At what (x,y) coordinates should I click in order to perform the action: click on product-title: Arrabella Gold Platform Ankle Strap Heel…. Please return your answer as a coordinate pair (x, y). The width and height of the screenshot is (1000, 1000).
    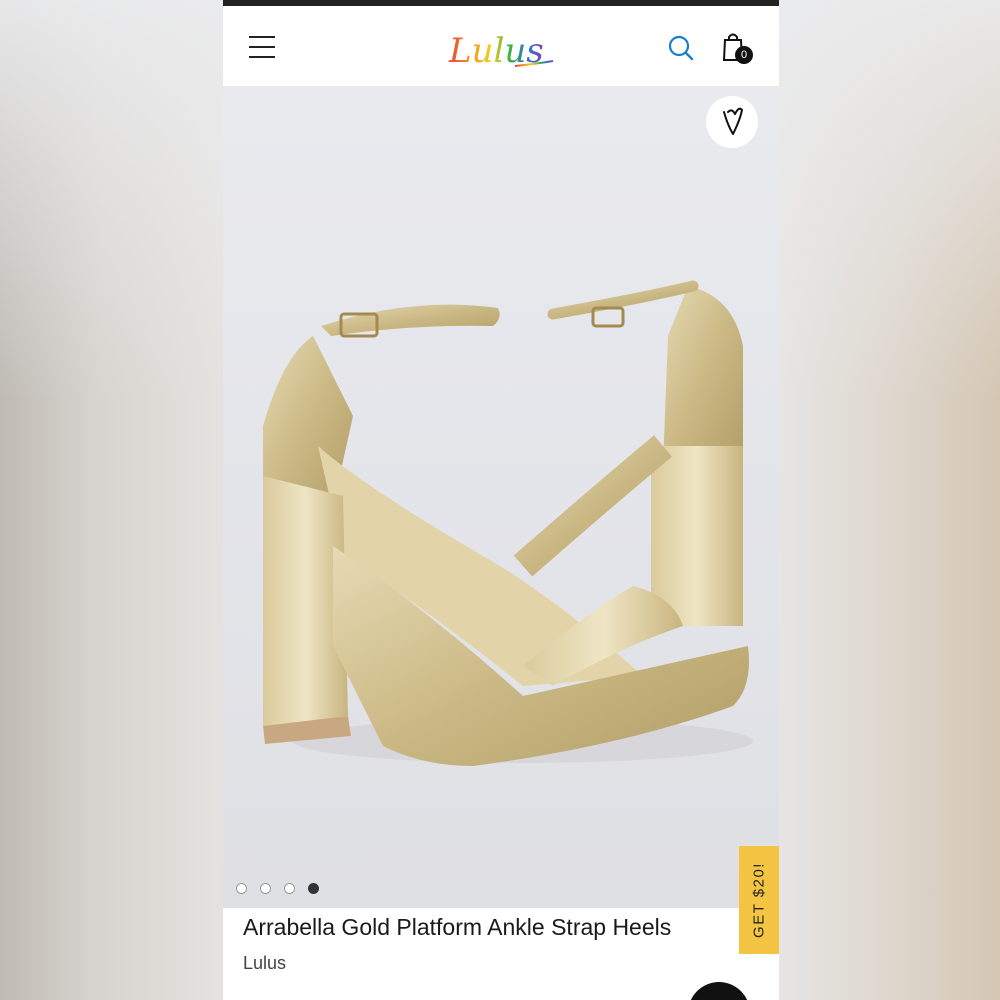
    Looking at the image, I should click on (457, 927).